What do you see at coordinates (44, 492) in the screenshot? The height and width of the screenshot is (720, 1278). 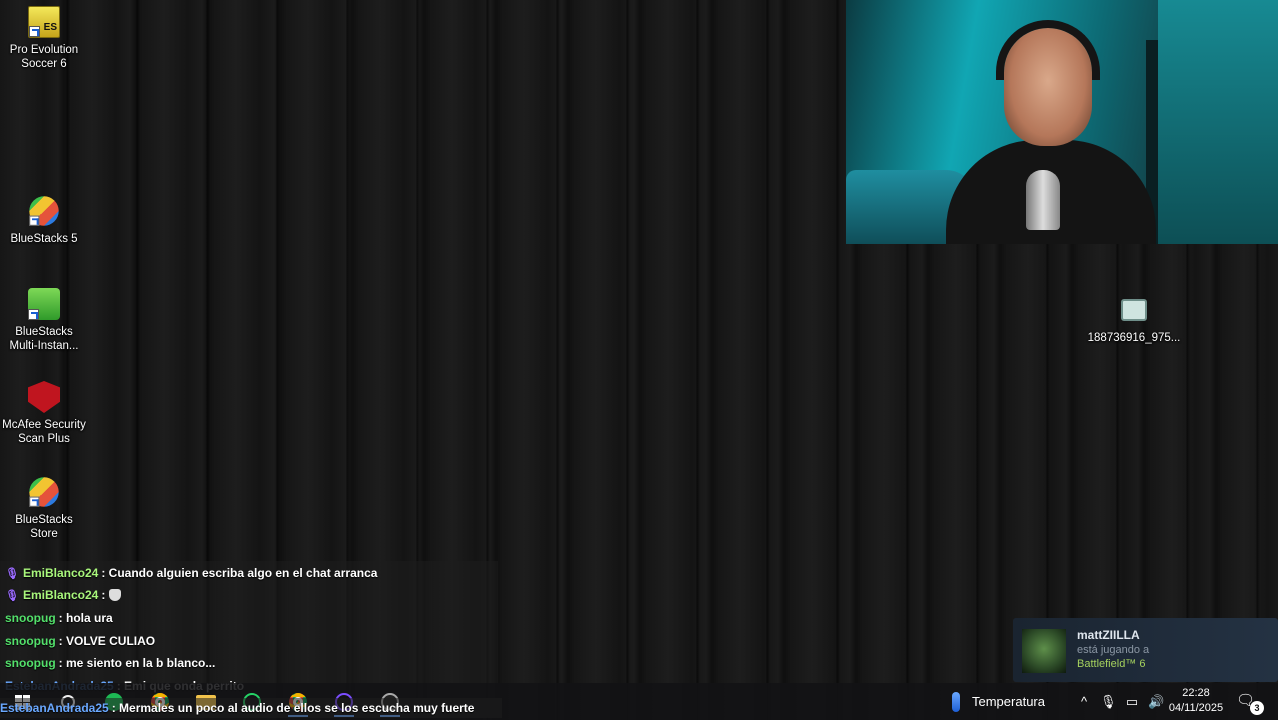 I see `bluestacks-store-icon` at bounding box center [44, 492].